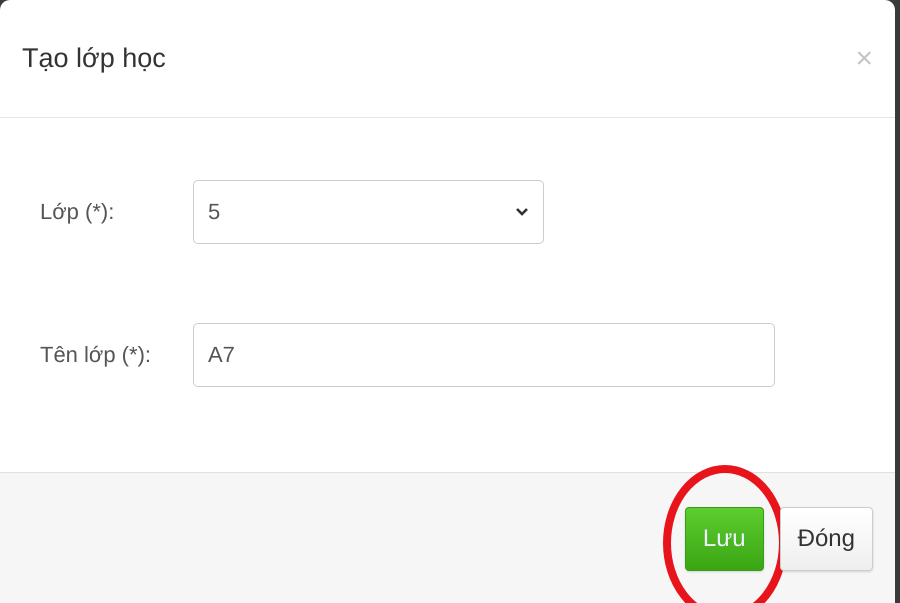 Image resolution: width=900 pixels, height=603 pixels. I want to click on class-select: 5, so click(368, 212).